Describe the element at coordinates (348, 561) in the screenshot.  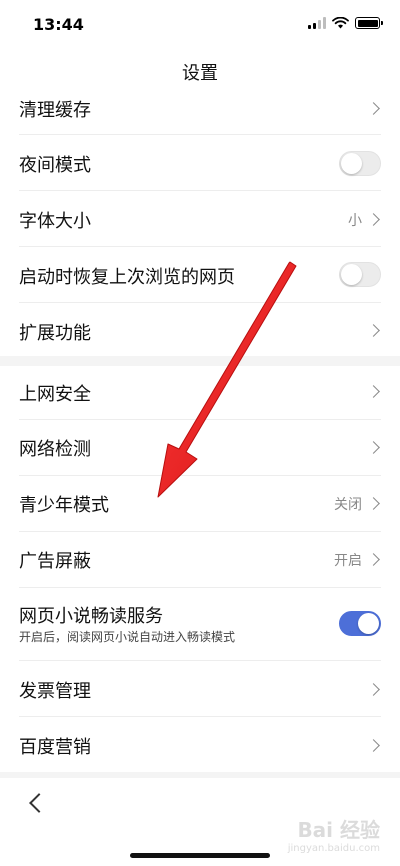
I see `row-value: 开启` at that location.